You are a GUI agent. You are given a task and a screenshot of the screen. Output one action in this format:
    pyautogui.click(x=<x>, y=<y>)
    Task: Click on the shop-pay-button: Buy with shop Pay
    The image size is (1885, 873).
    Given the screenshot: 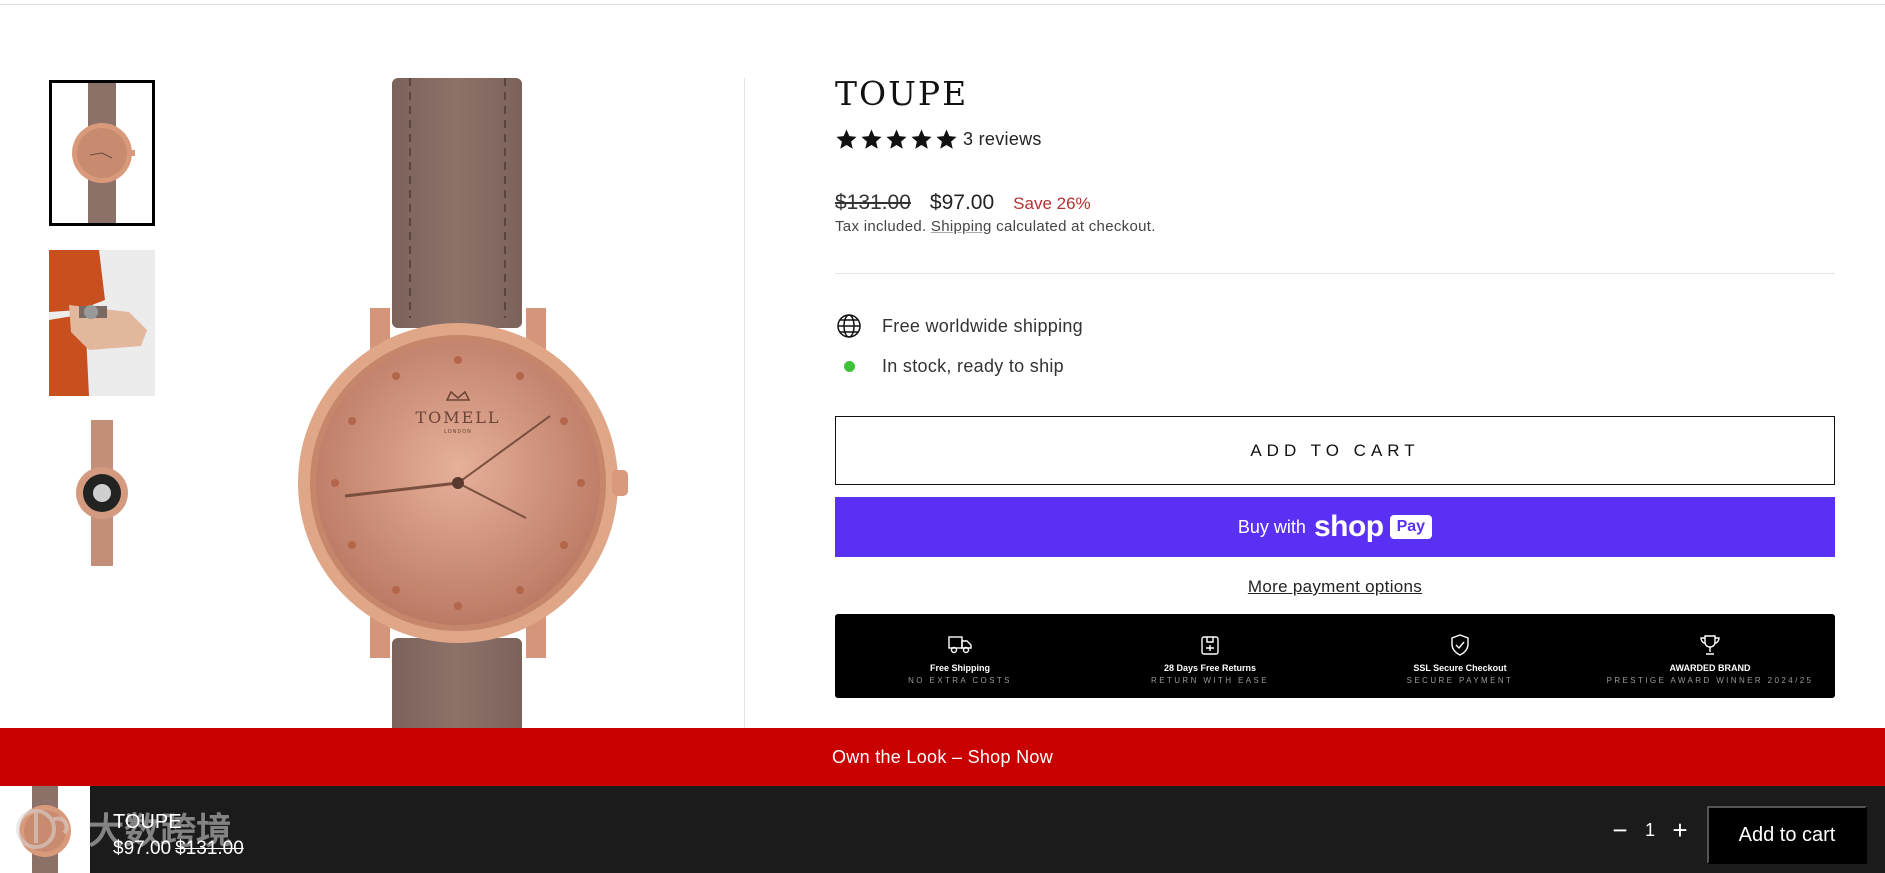 What is the action you would take?
    pyautogui.click(x=1335, y=527)
    